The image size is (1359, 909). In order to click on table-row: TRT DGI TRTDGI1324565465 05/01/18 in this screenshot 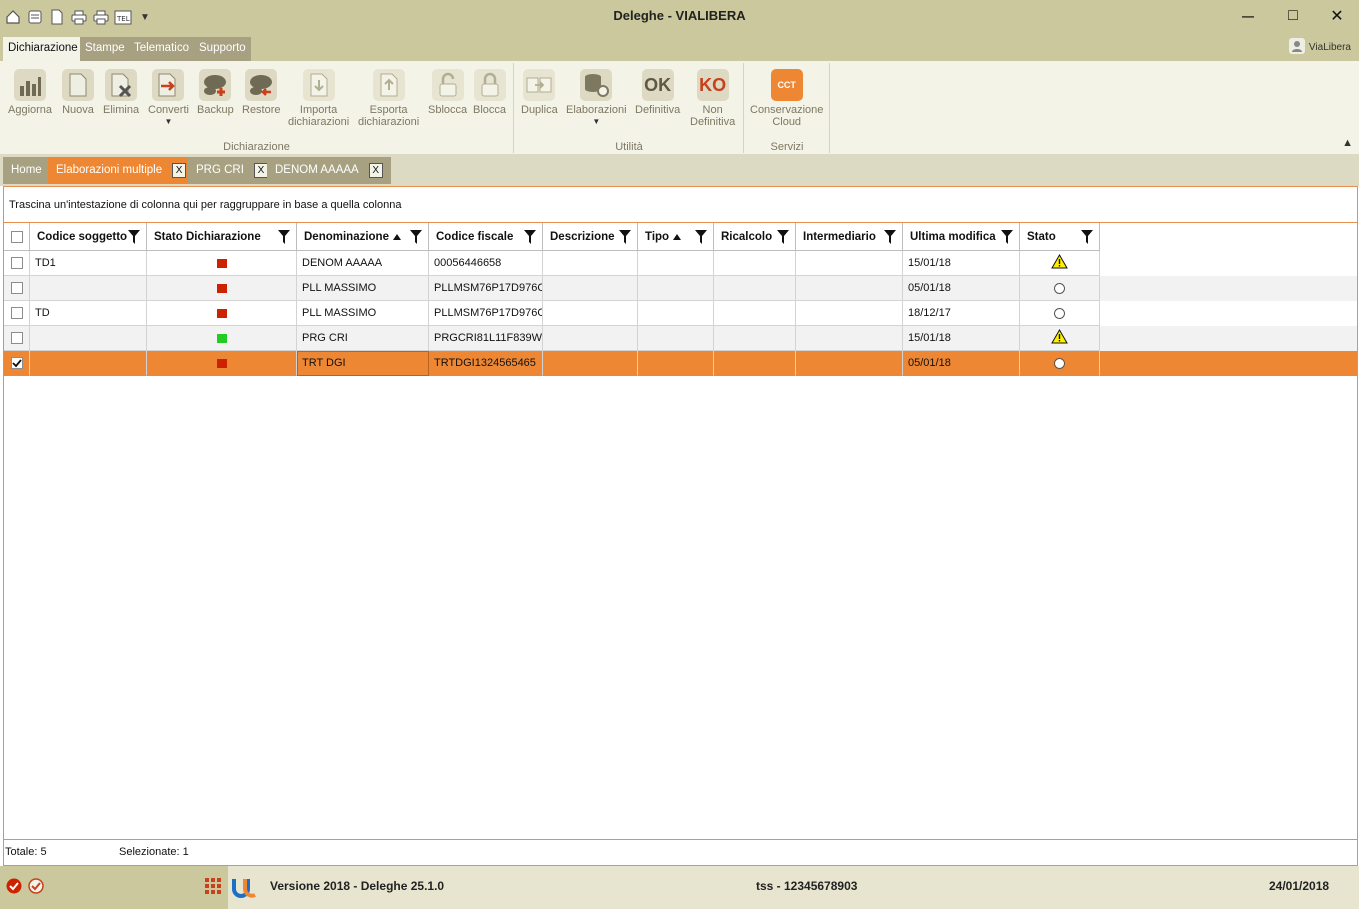, I will do `click(680, 363)`.